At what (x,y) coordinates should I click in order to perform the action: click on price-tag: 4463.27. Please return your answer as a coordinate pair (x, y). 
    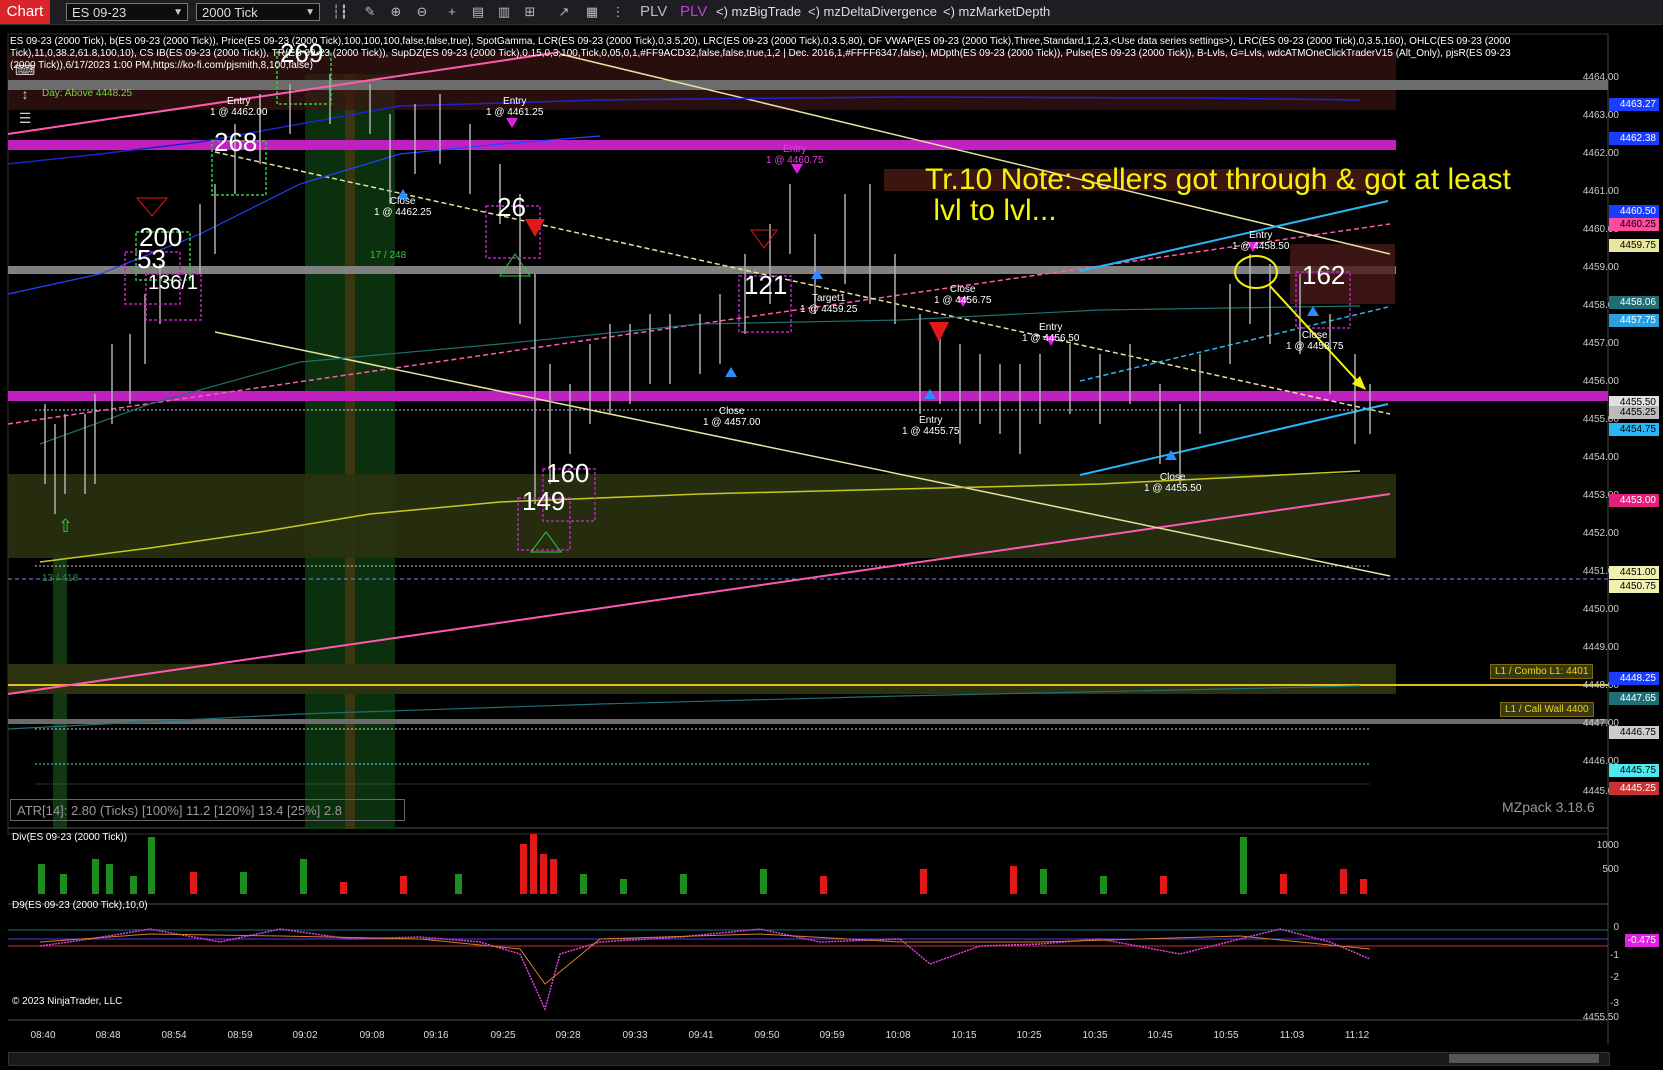
    Looking at the image, I should click on (1634, 104).